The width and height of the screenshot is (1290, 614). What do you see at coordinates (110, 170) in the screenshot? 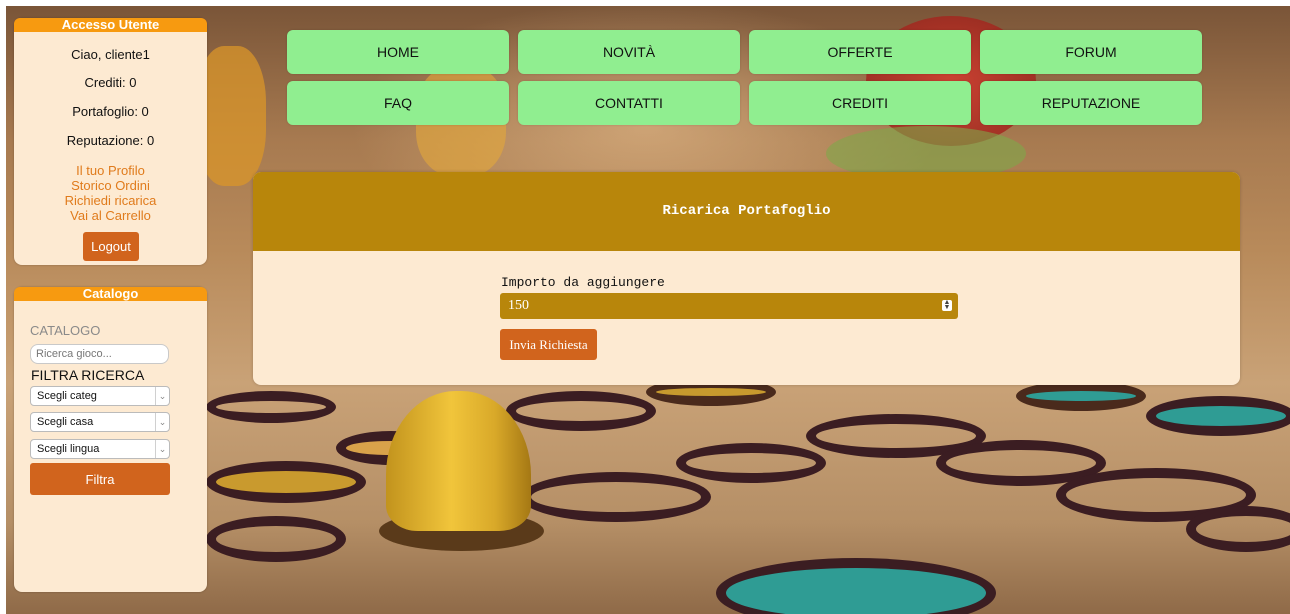
I see `profile-link: Il tuo Profilo` at bounding box center [110, 170].